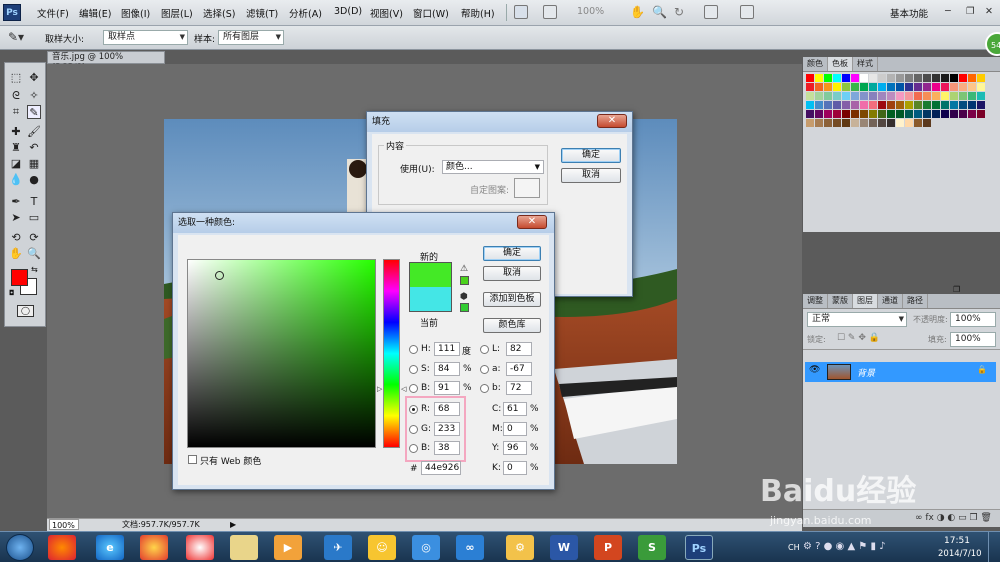  I want to click on restore-window-icon: ❐, so click(970, 11).